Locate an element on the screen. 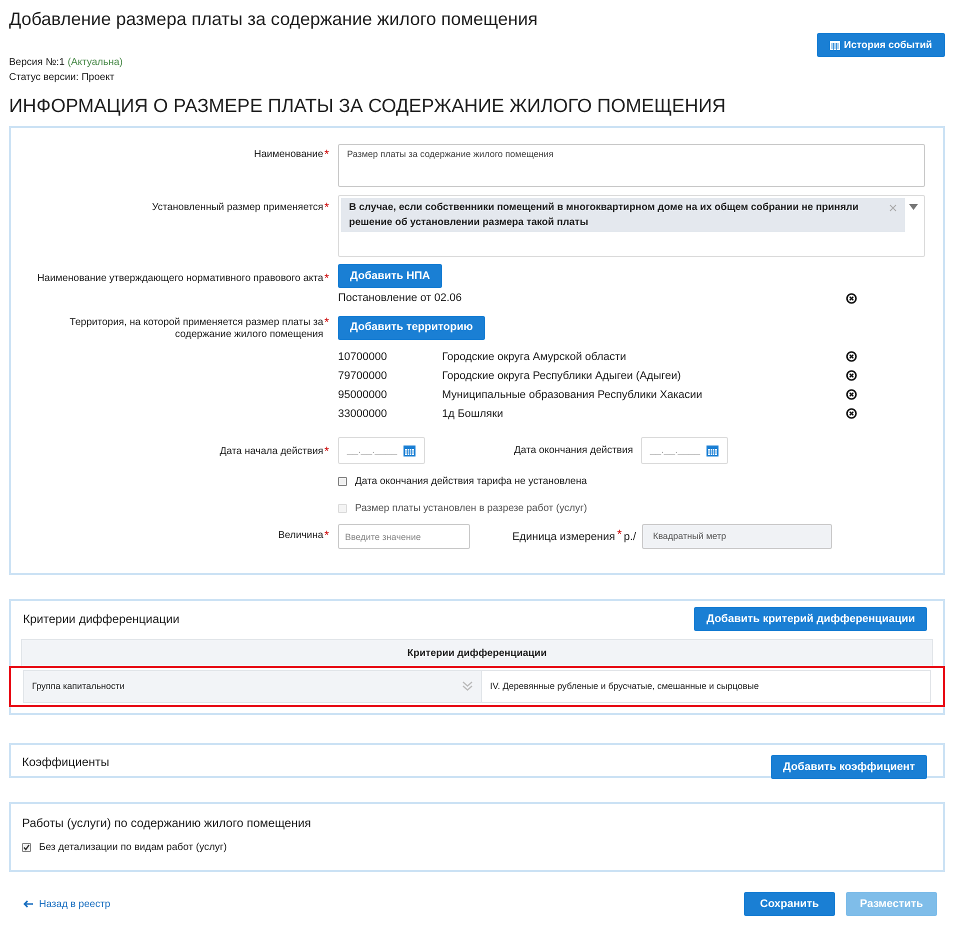  territory-code: 33000000 is located at coordinates (363, 414).